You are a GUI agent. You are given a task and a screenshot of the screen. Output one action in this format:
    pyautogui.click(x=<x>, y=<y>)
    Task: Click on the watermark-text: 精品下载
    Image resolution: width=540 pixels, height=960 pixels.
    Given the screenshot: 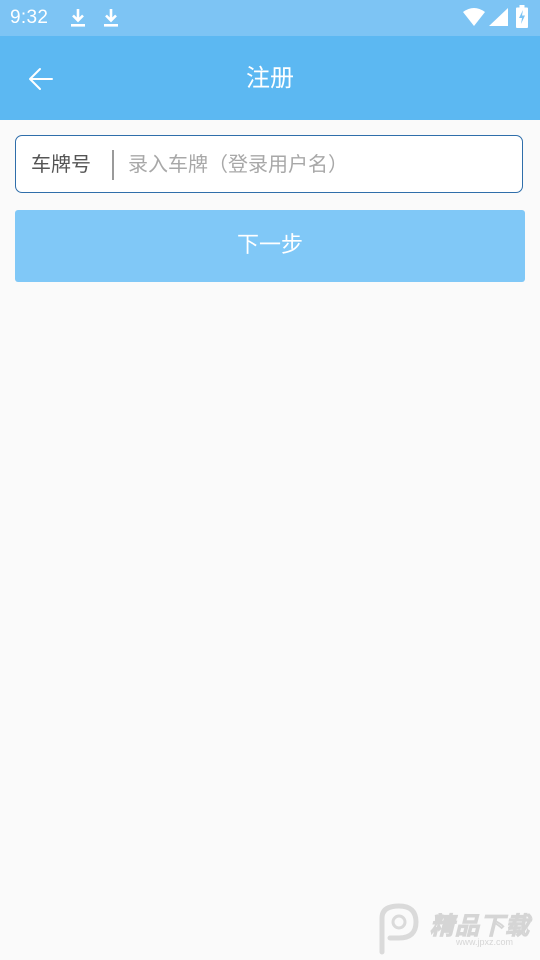 What is the action you would take?
    pyautogui.click(x=480, y=926)
    